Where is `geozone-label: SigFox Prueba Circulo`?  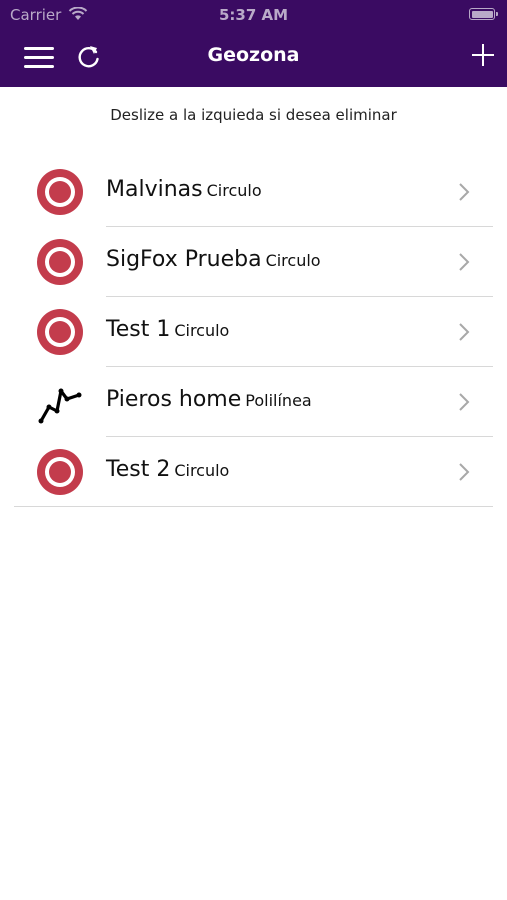
geozone-label: SigFox Prueba Circulo is located at coordinates (213, 259).